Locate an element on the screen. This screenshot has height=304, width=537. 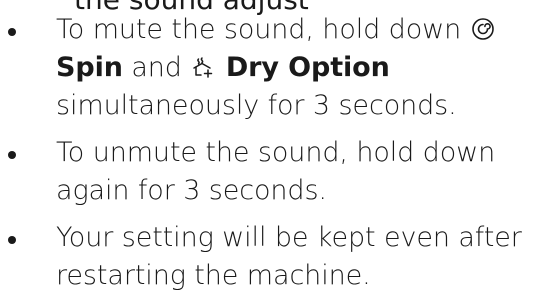
mute-text-start: To mute the sound, hold down is located at coordinates (259, 29).